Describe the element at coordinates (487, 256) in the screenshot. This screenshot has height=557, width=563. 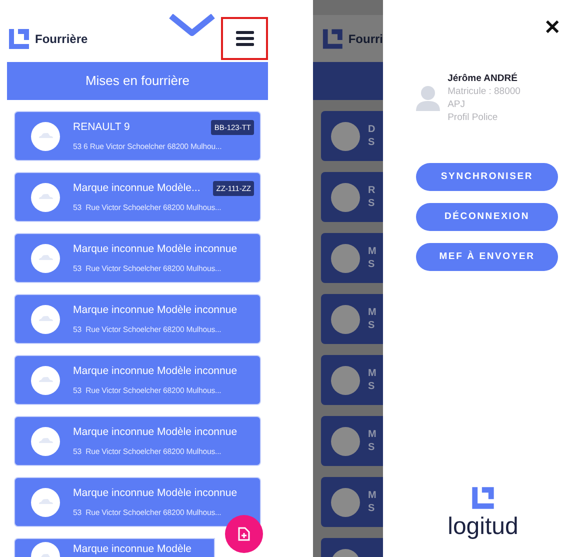
I see `menu-action-button: MEF À ENVOYER` at that location.